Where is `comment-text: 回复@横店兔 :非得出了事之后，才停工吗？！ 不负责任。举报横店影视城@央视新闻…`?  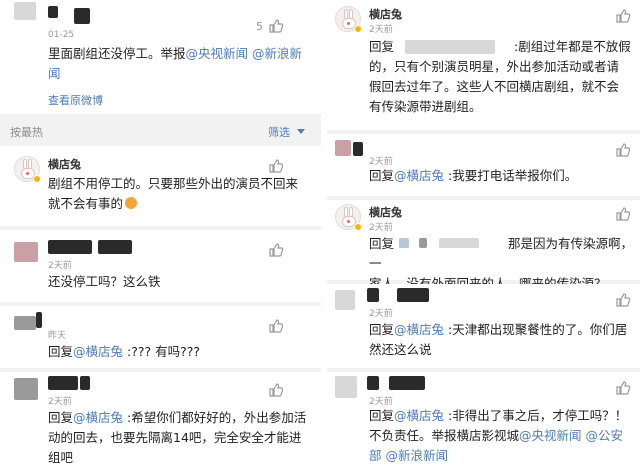
comment-text: 回复@横店兔 :非得出了事之后，才停工吗？！ 不负责任。举报横店影视城@央视新闻… is located at coordinates (498, 435).